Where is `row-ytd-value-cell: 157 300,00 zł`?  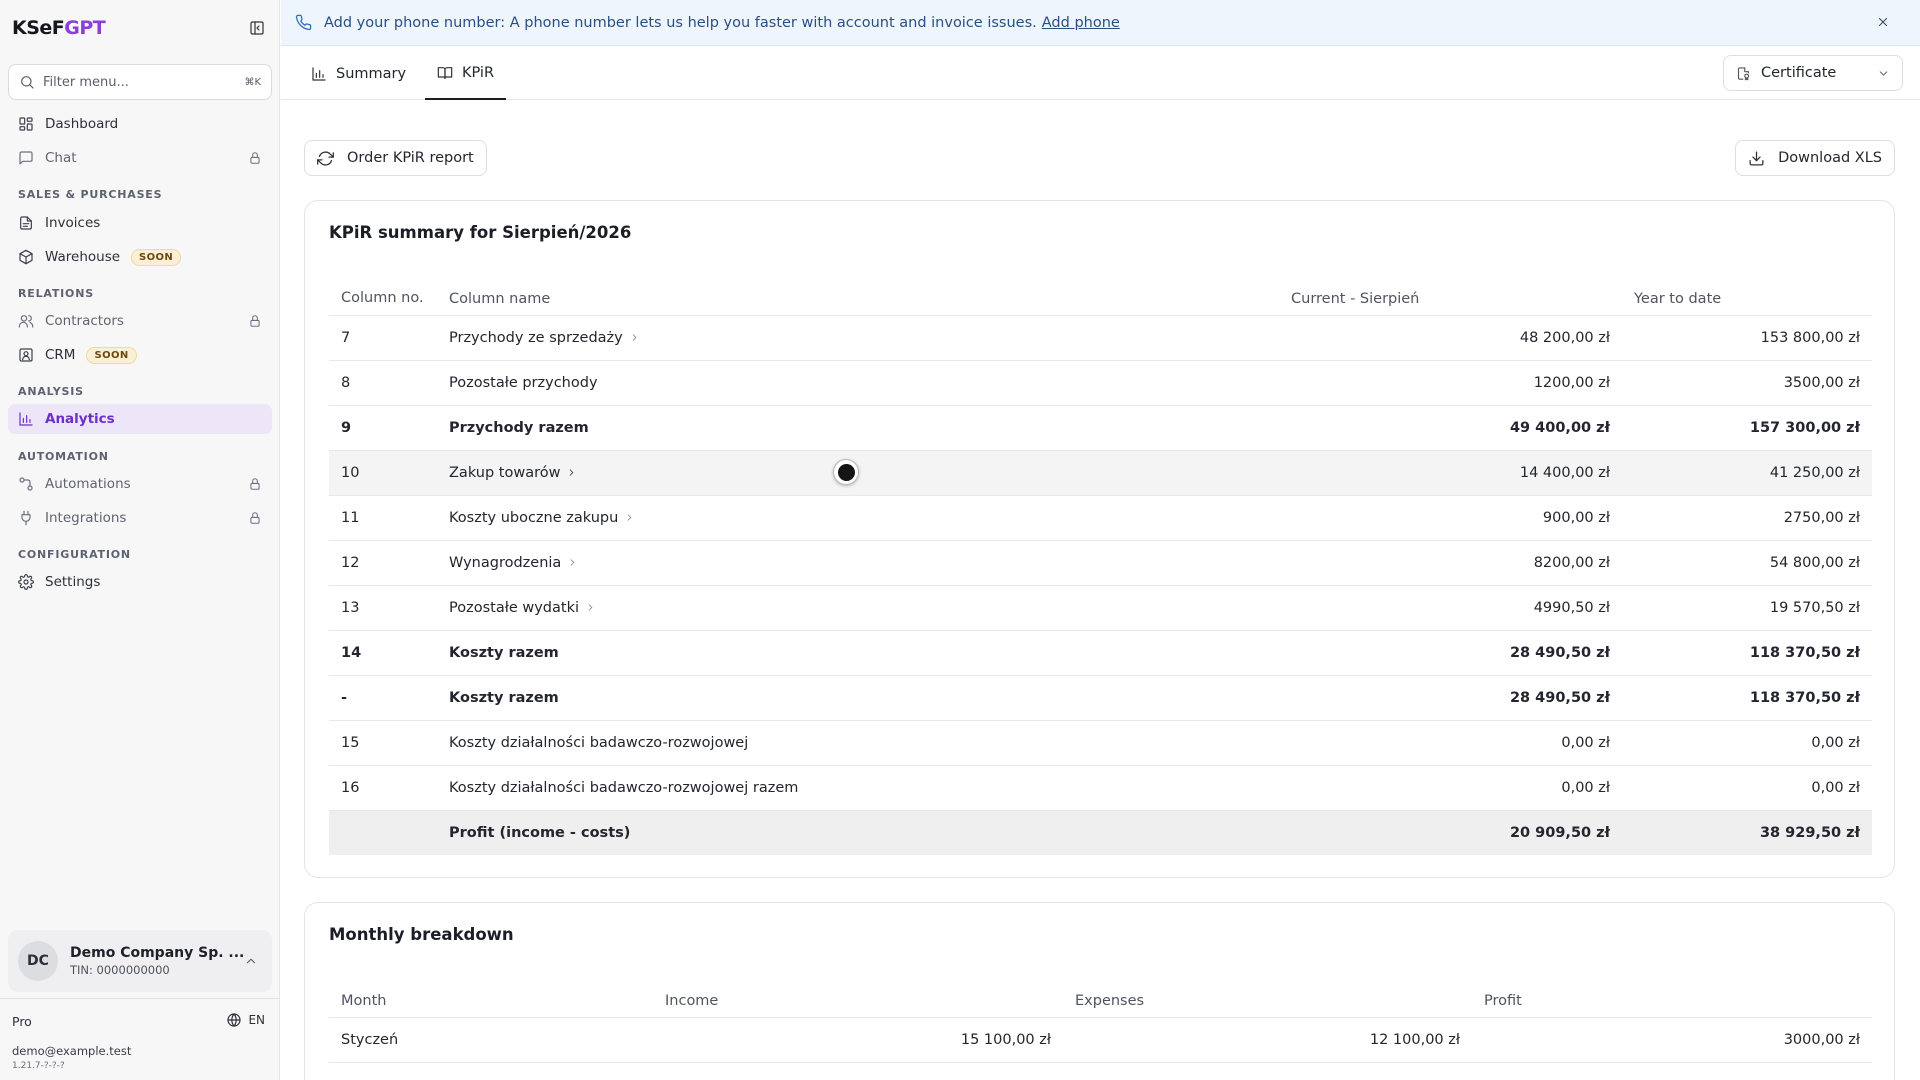 row-ytd-value-cell: 157 300,00 zł is located at coordinates (1747, 428).